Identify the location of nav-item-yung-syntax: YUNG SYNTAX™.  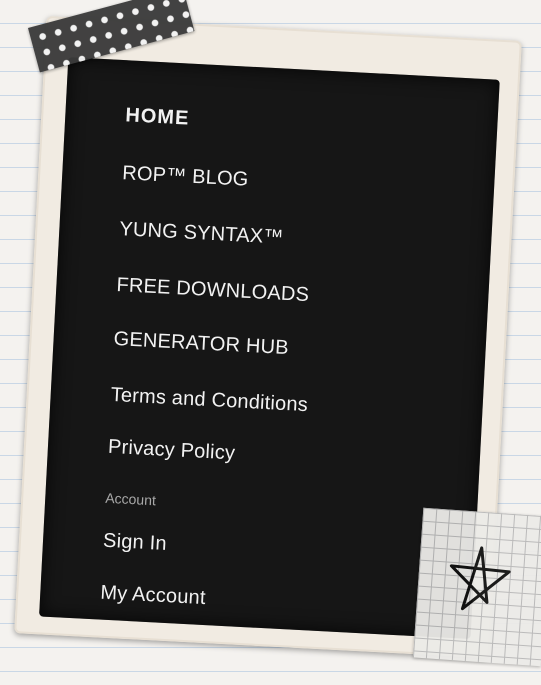
(201, 234).